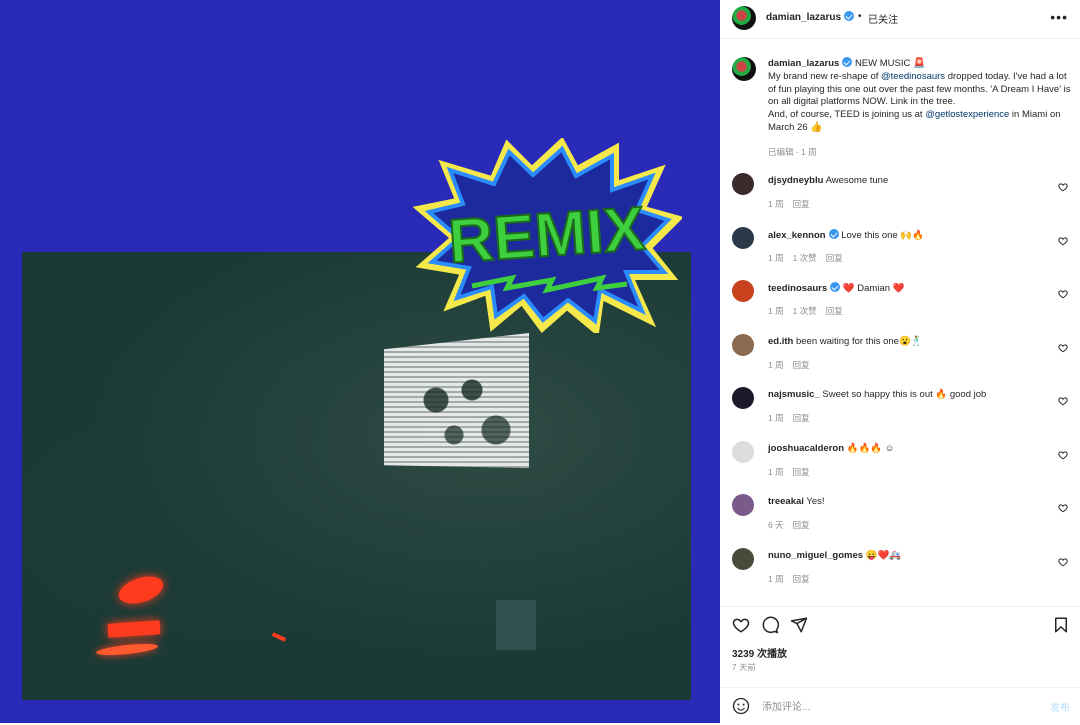 The width and height of the screenshot is (1080, 725). I want to click on commenter-username: najsmusic_, so click(794, 394).